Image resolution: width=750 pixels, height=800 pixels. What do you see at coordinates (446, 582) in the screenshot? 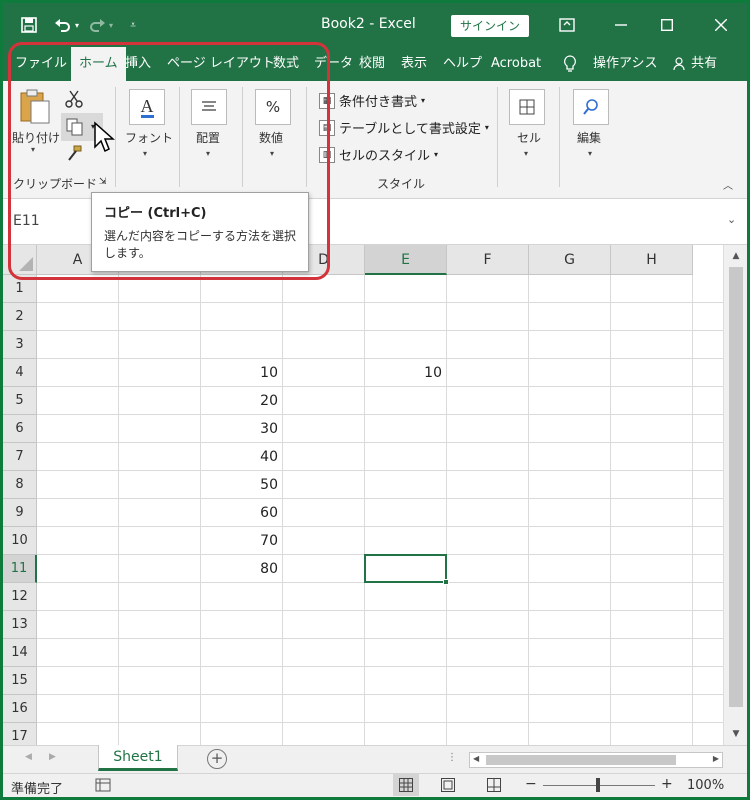
I see `fill-handle` at bounding box center [446, 582].